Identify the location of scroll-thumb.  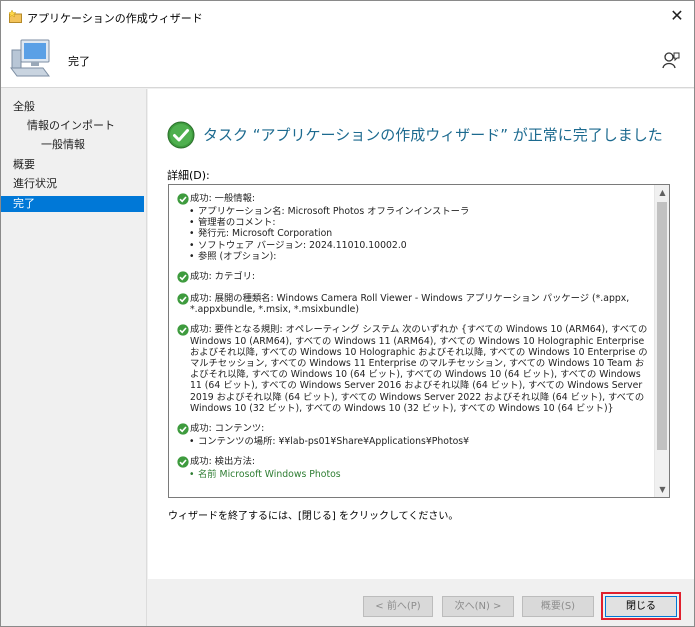
(662, 326).